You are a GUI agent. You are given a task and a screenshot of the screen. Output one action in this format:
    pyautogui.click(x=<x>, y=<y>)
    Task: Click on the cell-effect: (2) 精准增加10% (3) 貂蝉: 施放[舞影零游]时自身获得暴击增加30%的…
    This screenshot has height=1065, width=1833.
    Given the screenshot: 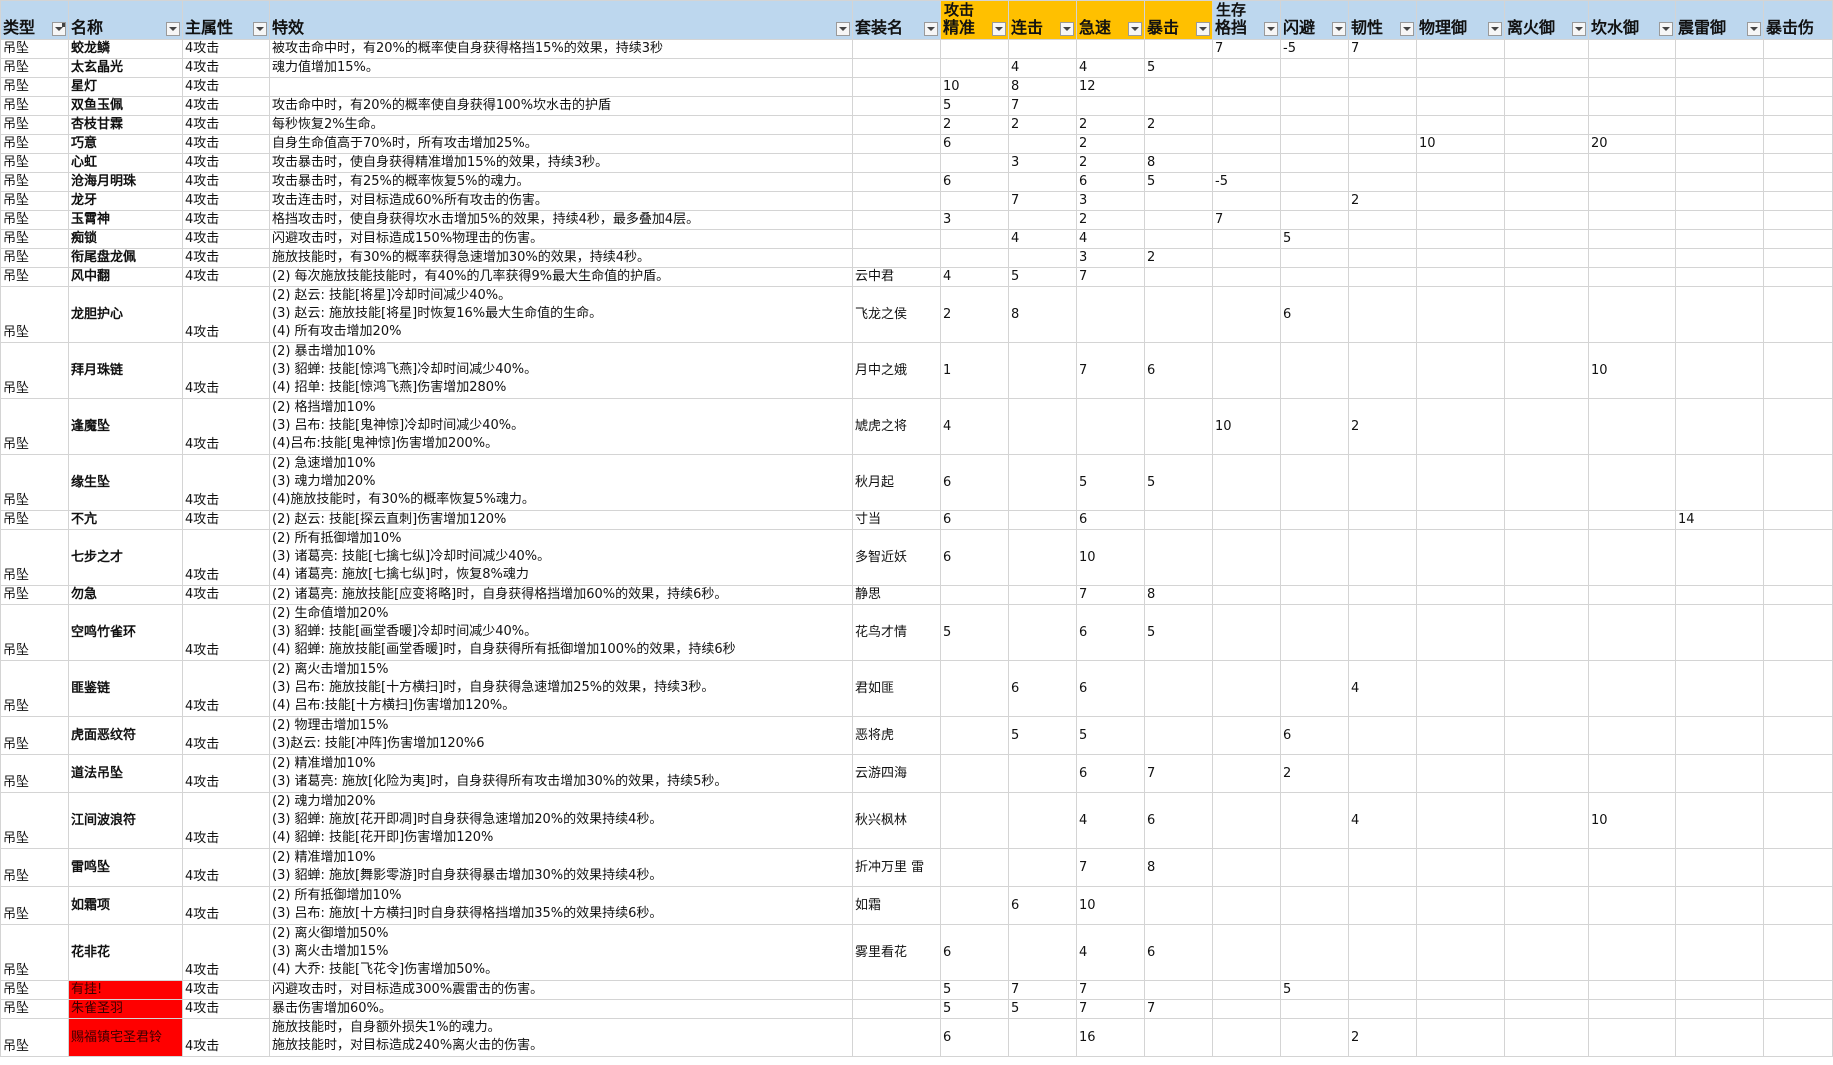 What is the action you would take?
    pyautogui.click(x=561, y=867)
    